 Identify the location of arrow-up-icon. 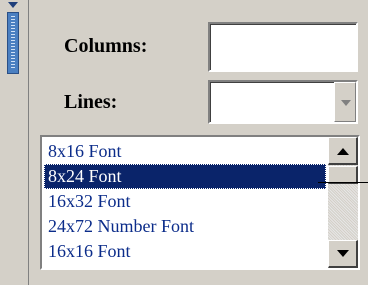
(343, 151).